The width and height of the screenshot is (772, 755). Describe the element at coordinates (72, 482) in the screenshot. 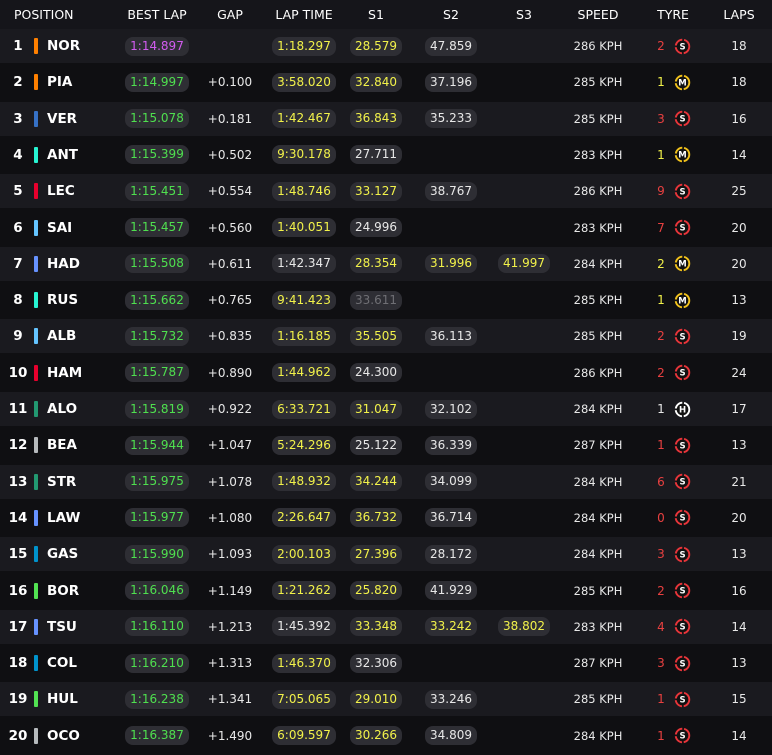

I see `driver-code: STR` at that location.